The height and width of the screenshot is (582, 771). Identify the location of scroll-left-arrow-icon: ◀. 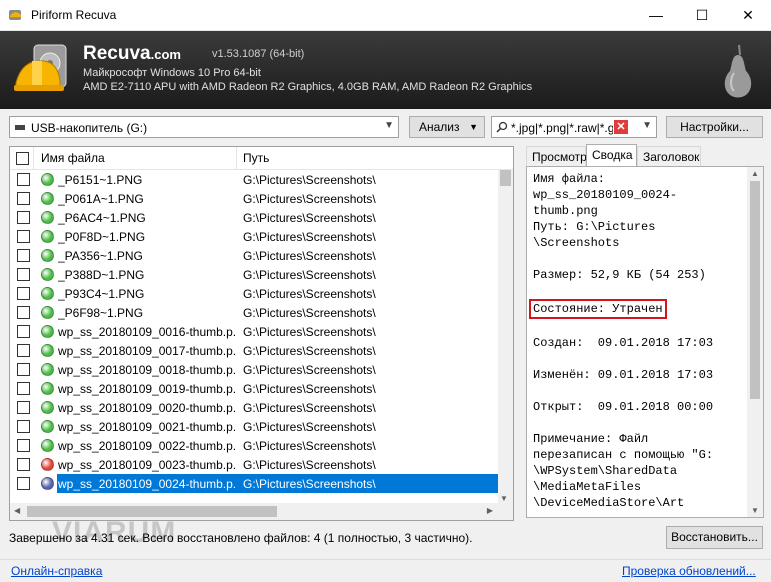
(17, 510).